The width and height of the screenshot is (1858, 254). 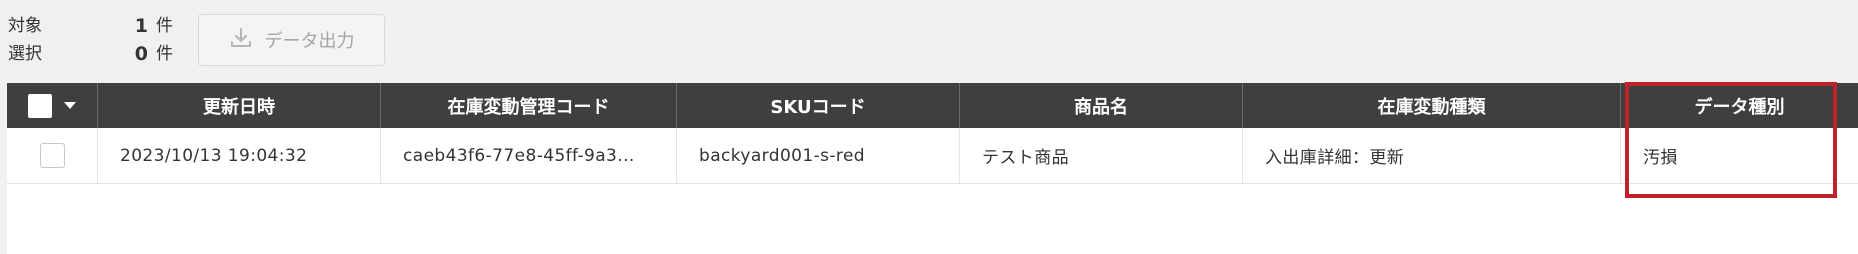 I want to click on download-icon, so click(x=241, y=40).